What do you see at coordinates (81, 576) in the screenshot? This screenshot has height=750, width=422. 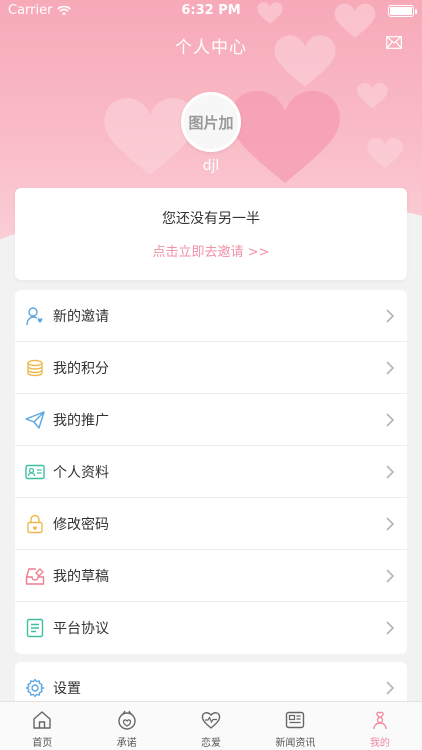 I see `menu-item-label: 我的草稿` at bounding box center [81, 576].